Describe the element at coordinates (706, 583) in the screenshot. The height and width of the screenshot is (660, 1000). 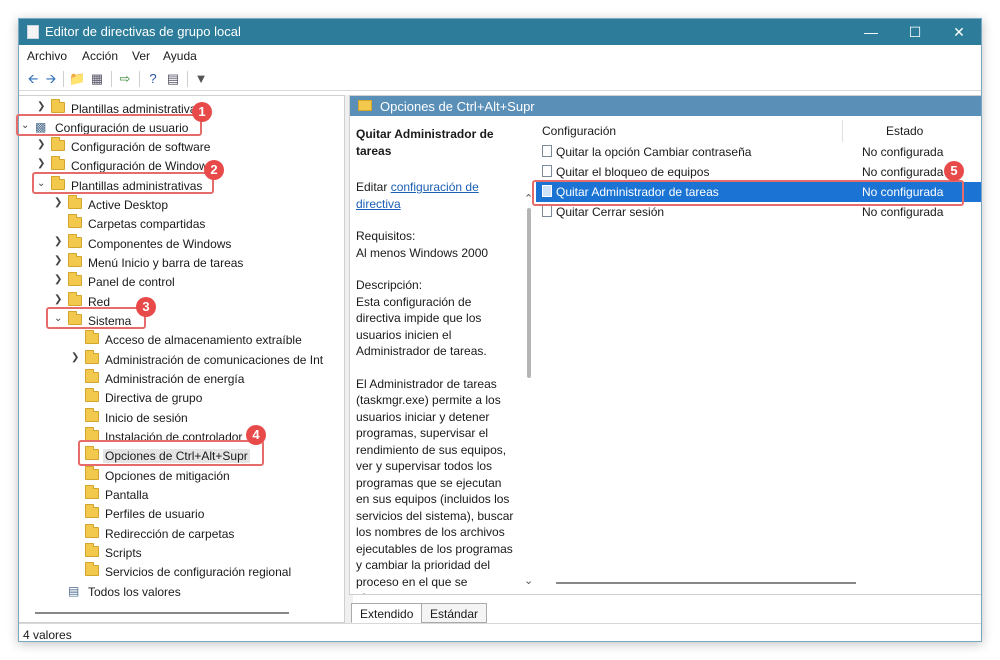
I see `list-horizontal-scrollbar` at that location.